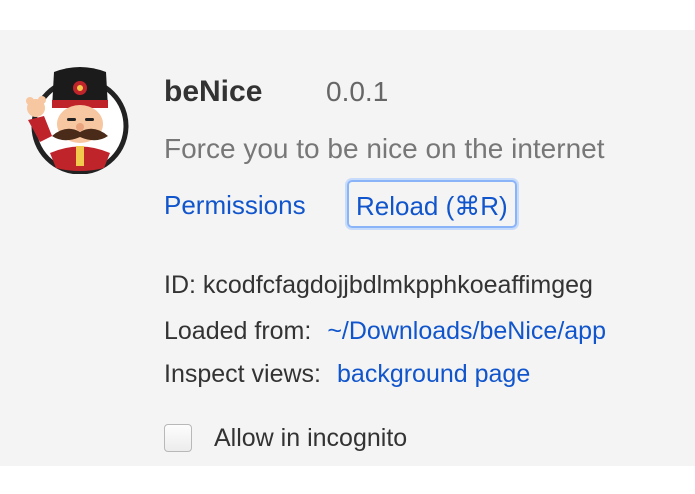 This screenshot has width=695, height=494. What do you see at coordinates (466, 331) in the screenshot?
I see `loaded-from-path-link: ~/Downloads/beNice/app` at bounding box center [466, 331].